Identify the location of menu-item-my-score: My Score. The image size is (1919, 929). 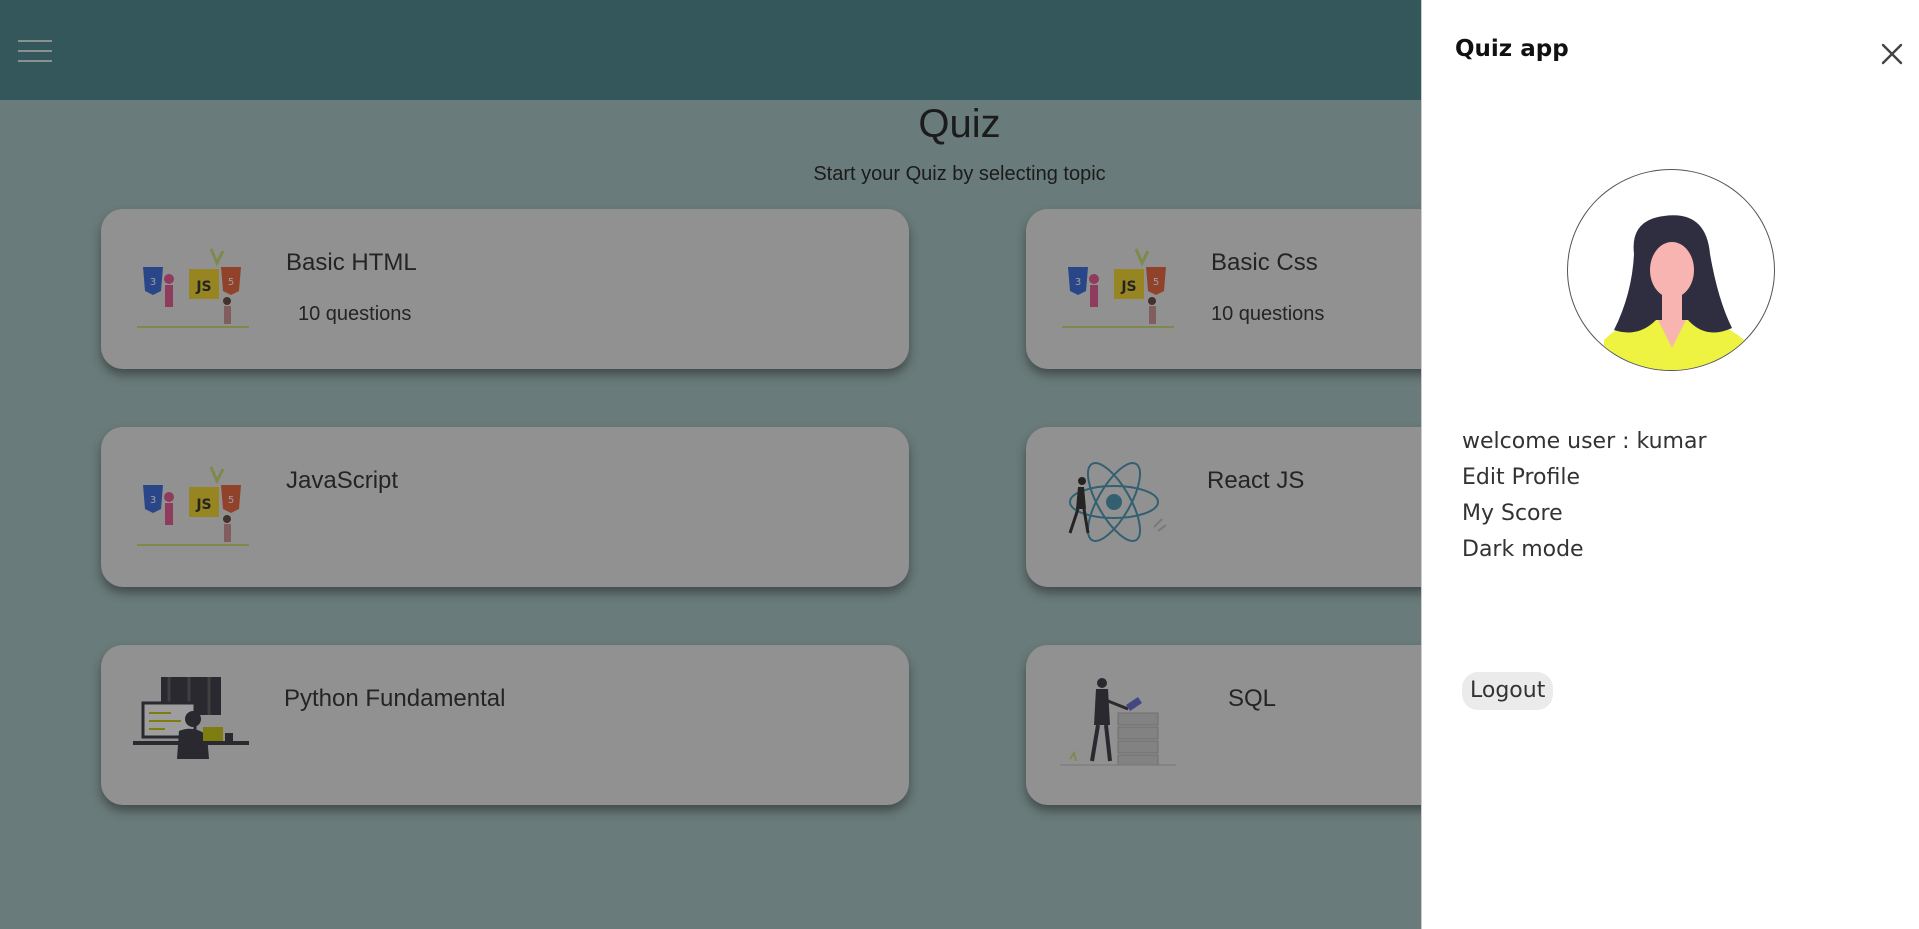
(1584, 514).